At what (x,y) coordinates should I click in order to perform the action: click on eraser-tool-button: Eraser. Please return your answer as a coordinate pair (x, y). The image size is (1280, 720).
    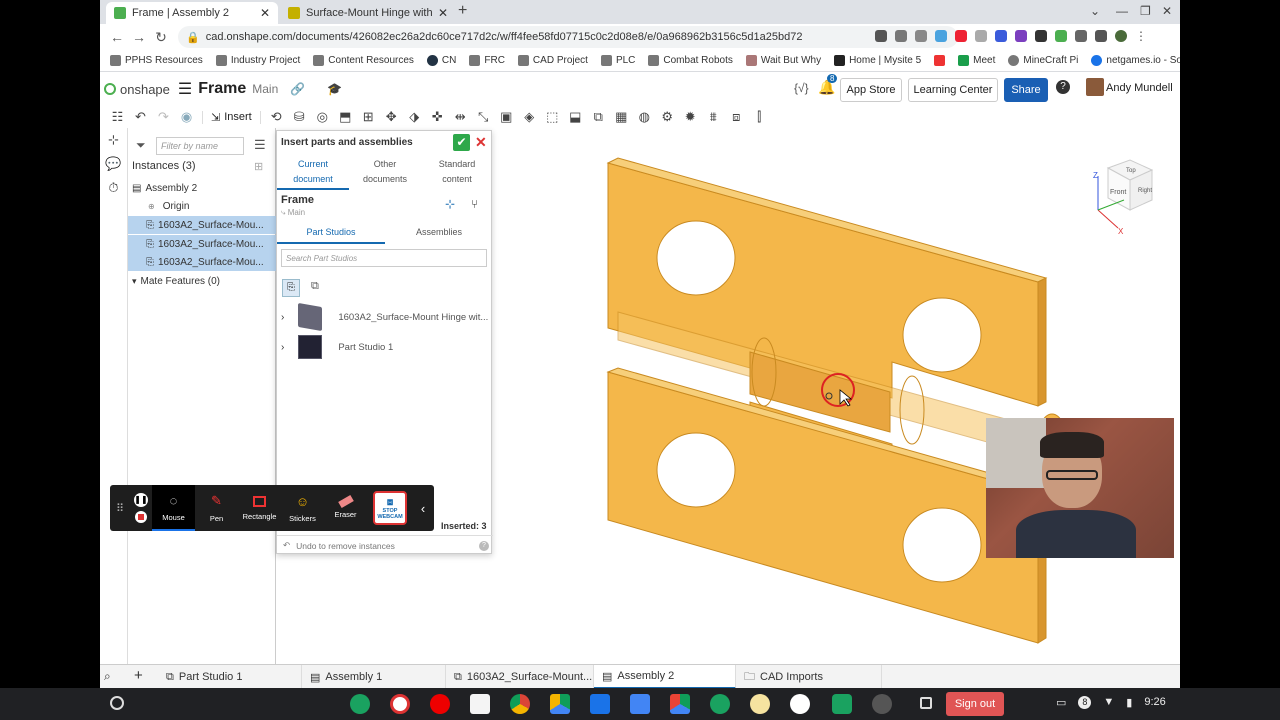
    Looking at the image, I should click on (345, 508).